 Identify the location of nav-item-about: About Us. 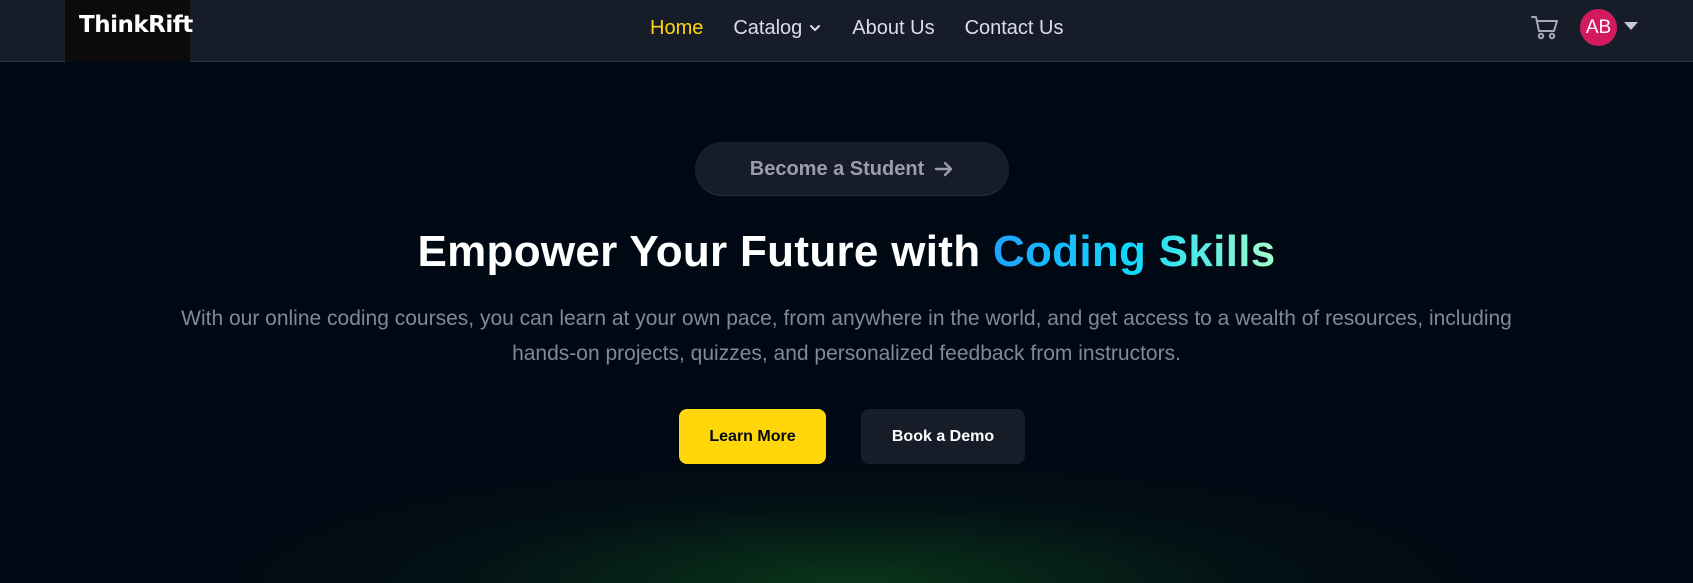
(893, 28).